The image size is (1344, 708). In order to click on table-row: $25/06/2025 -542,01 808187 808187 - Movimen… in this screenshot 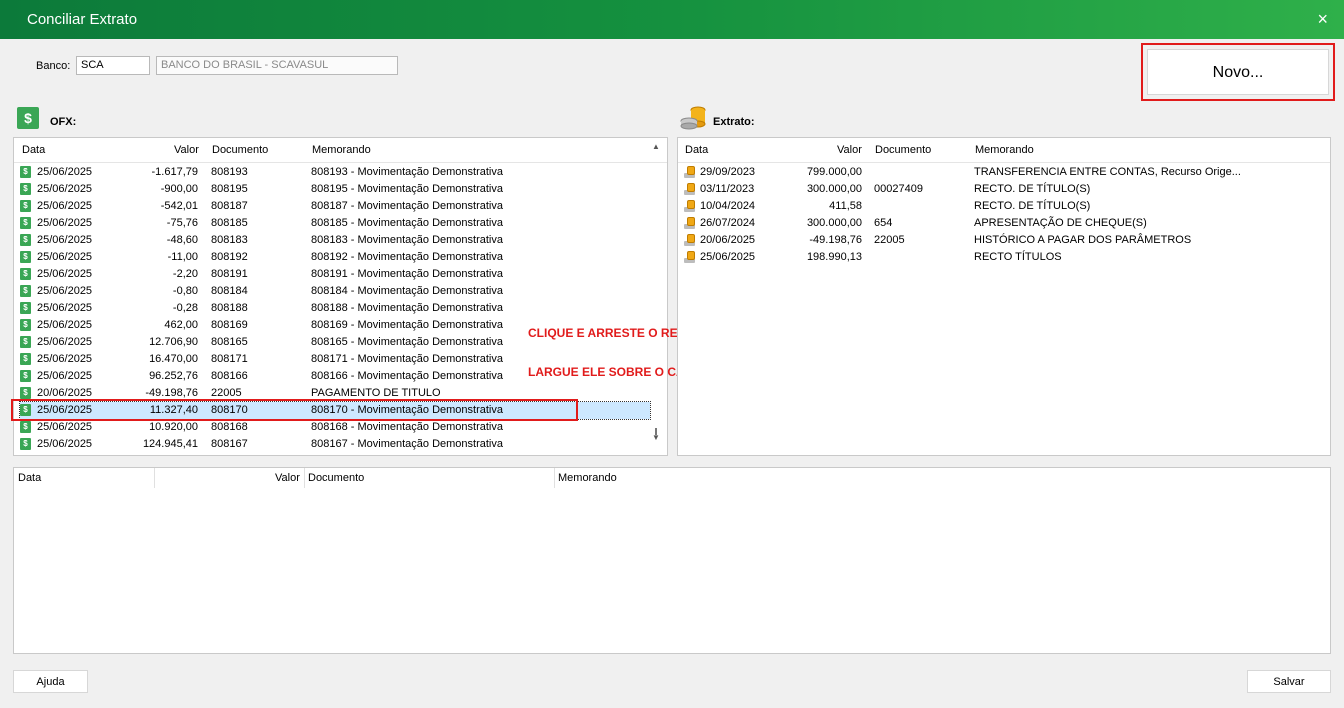, I will do `click(335, 206)`.